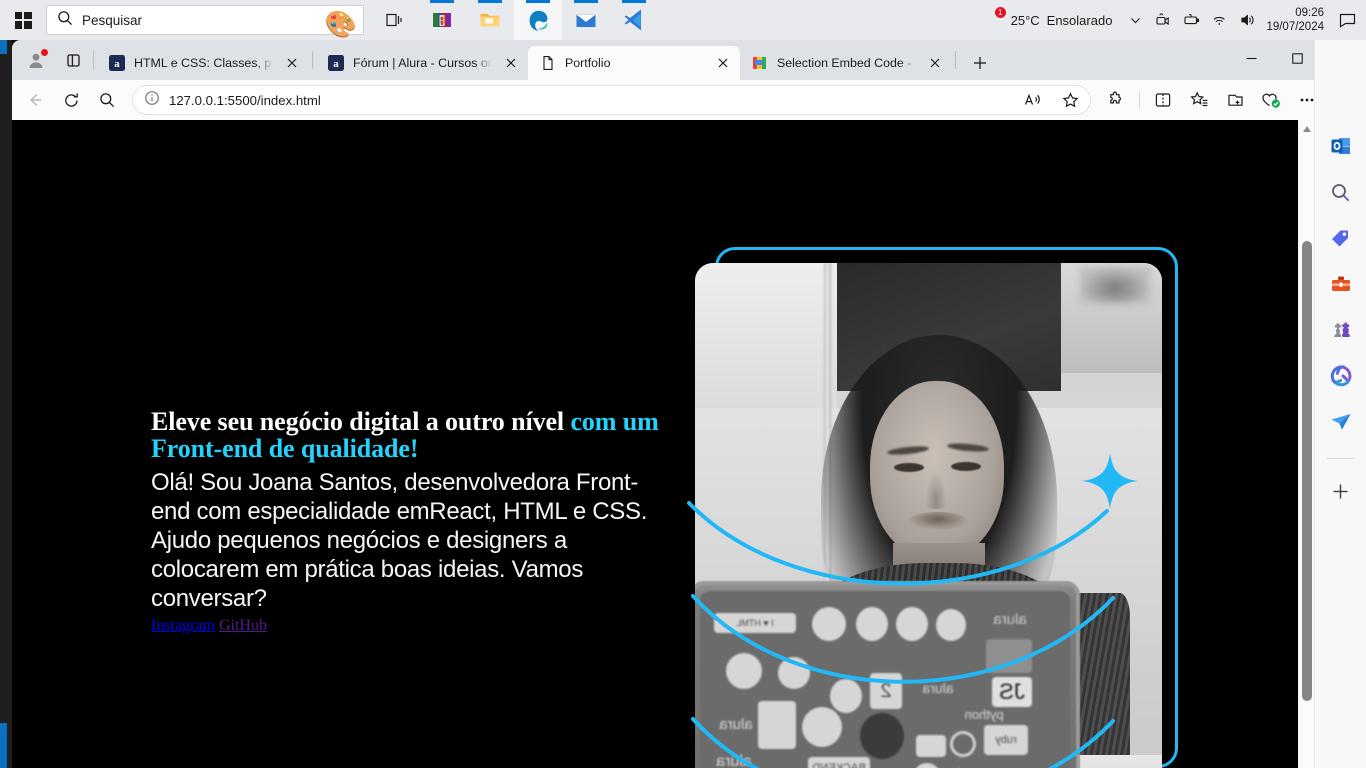  What do you see at coordinates (980, 63) in the screenshot?
I see `new-tab-button` at bounding box center [980, 63].